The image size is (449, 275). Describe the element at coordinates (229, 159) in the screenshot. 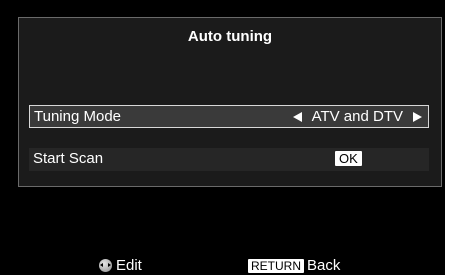

I see `start-scan-row: Start Scan OK` at that location.